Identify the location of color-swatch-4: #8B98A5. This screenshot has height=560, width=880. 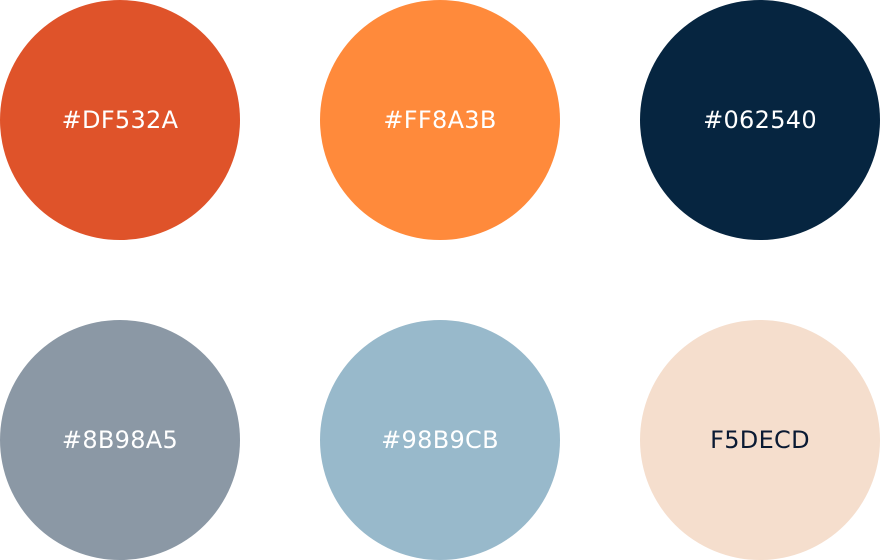
(120, 440).